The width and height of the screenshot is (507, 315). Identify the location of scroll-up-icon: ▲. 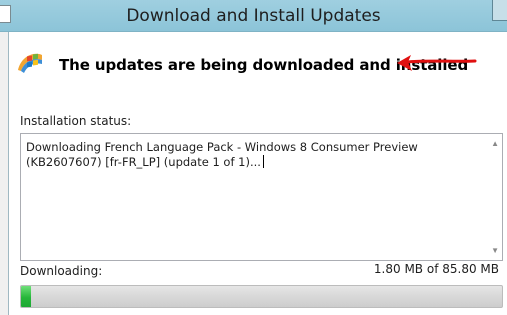
(495, 144).